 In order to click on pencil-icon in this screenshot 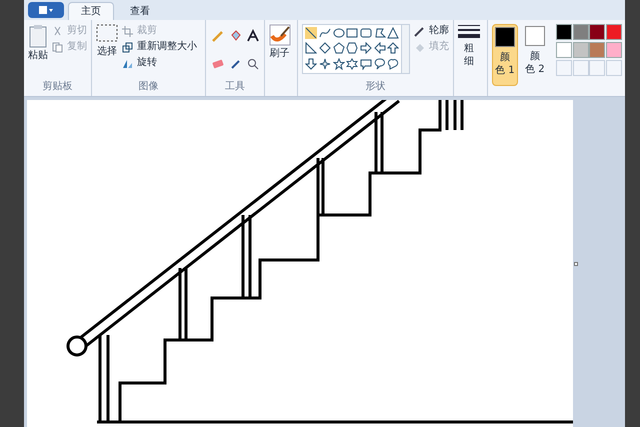, I will do `click(419, 31)`.